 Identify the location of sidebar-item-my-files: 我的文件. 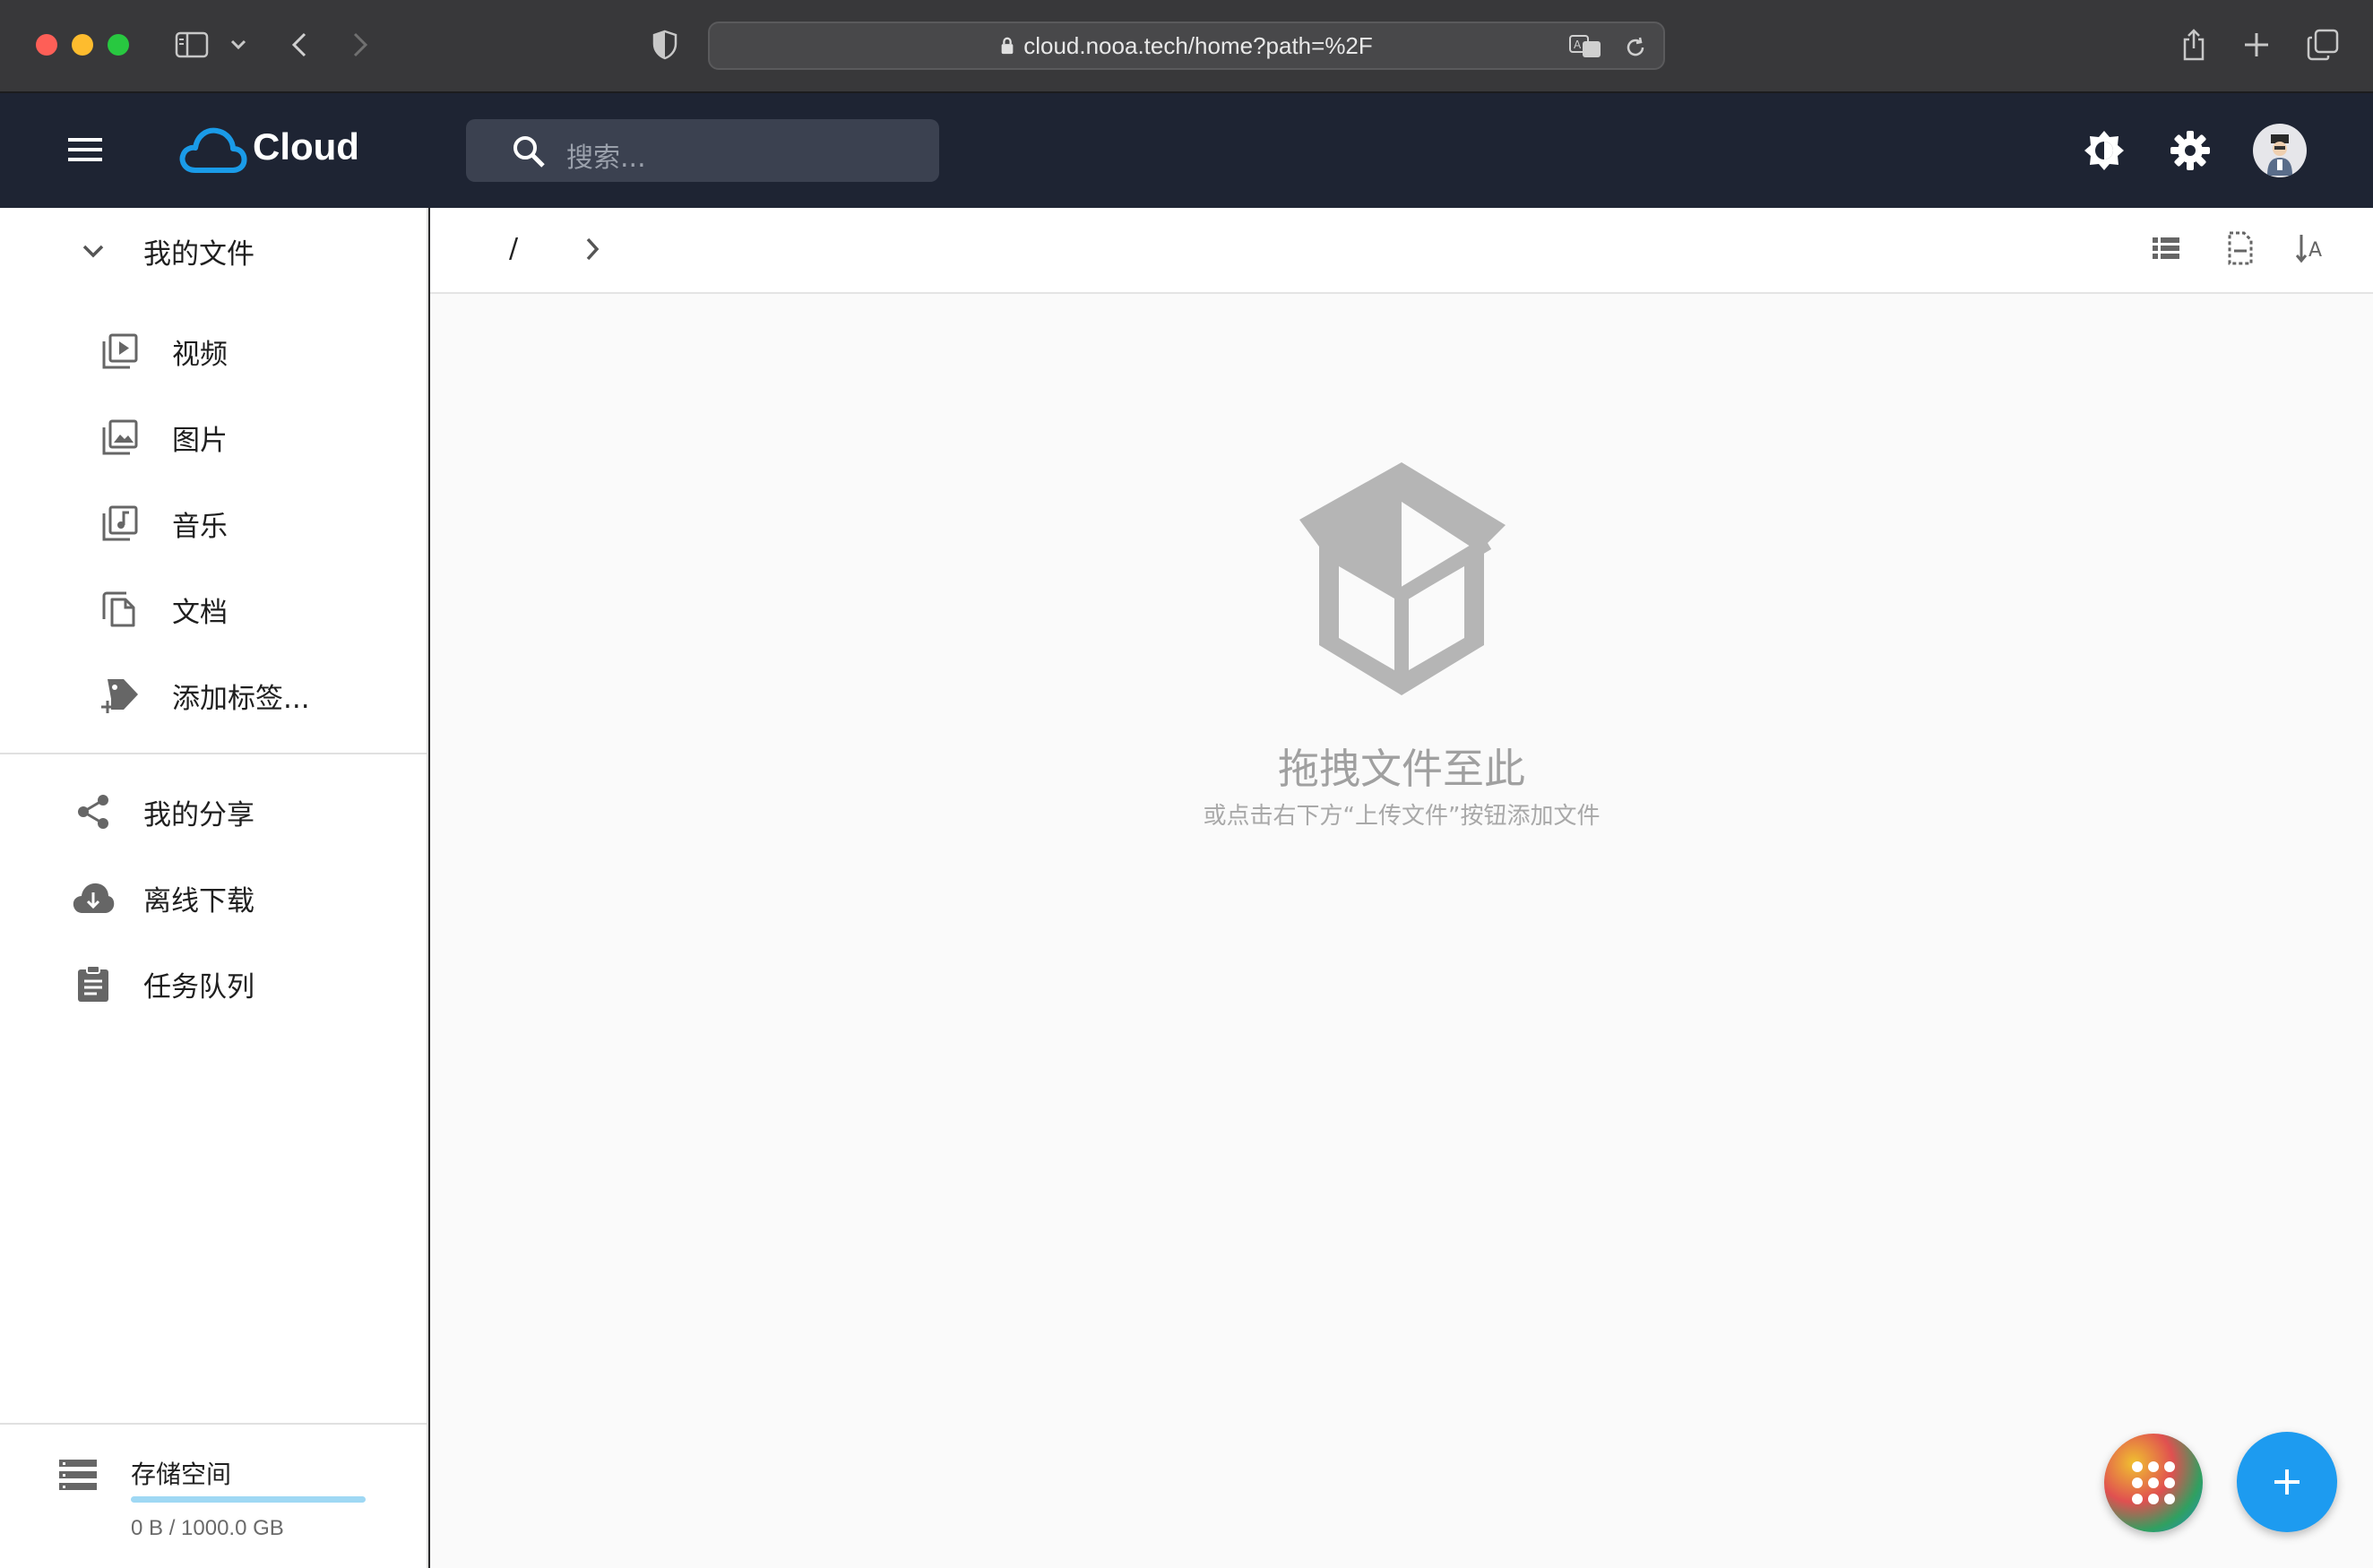
(214, 251).